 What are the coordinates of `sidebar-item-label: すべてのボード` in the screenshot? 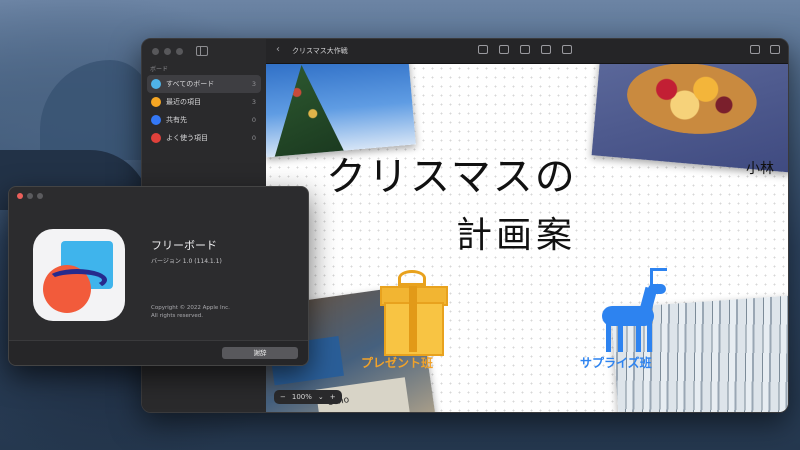 It's located at (190, 84).